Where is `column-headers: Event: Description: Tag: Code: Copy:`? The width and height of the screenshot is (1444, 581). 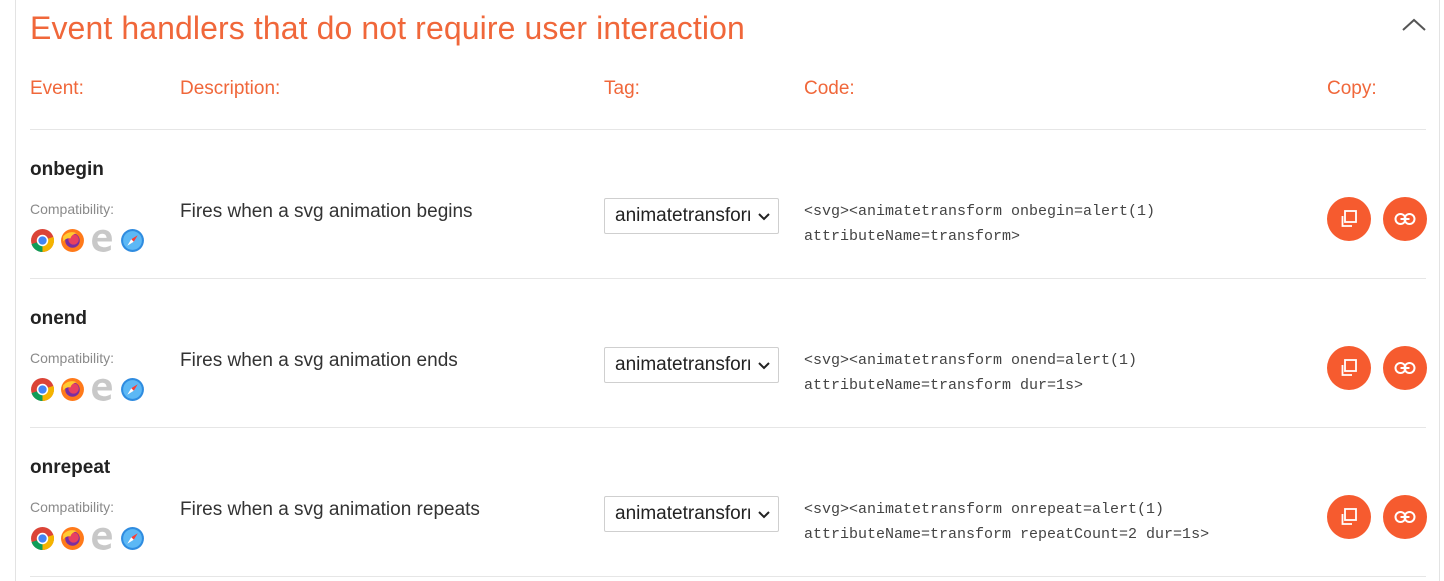
column-headers: Event: Description: Tag: Code: Copy: is located at coordinates (727, 90).